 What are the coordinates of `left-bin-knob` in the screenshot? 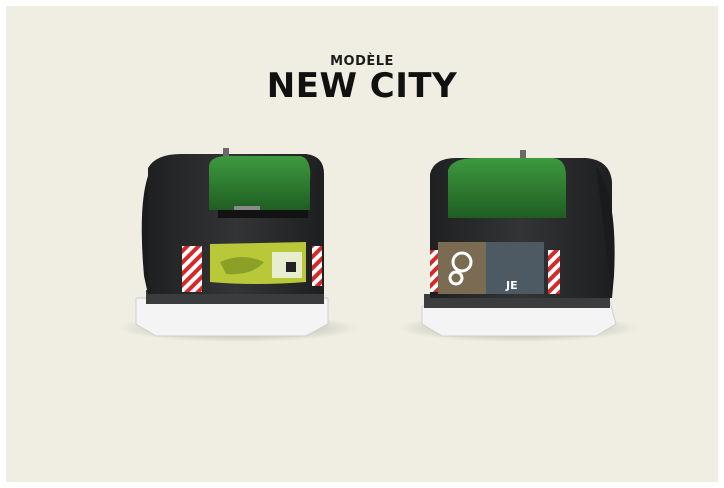 It's located at (226, 152).